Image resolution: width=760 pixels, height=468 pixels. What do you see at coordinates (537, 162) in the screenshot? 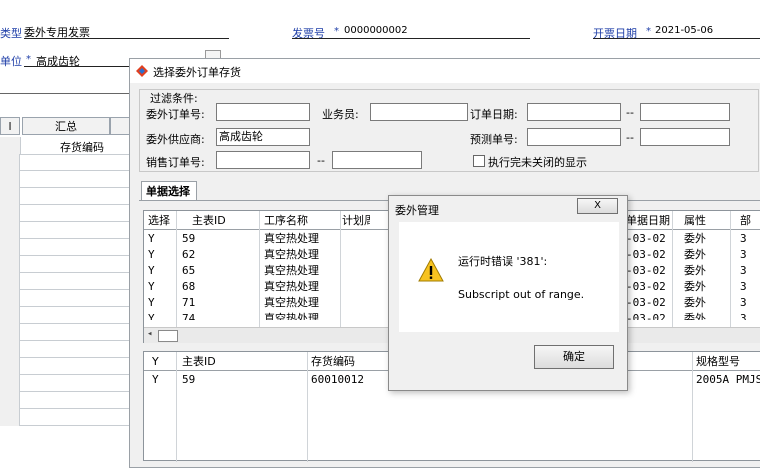
I see `show-closed-label: 执行完未关闭的显示` at bounding box center [537, 162].